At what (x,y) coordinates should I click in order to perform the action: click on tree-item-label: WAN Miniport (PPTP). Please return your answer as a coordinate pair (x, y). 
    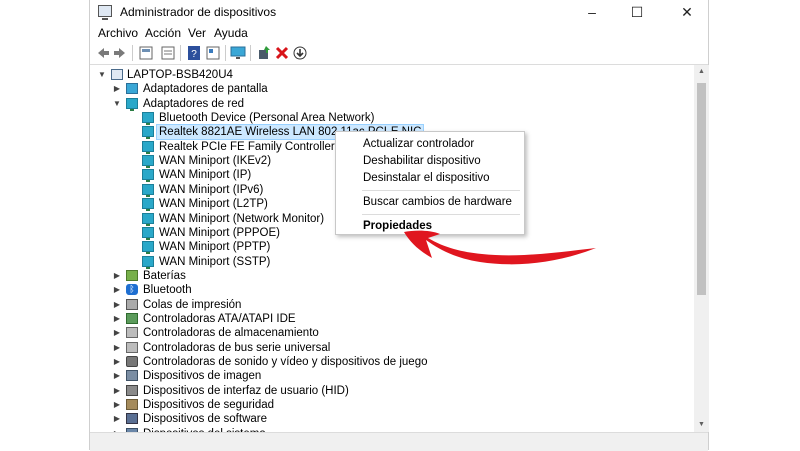
    Looking at the image, I should click on (215, 247).